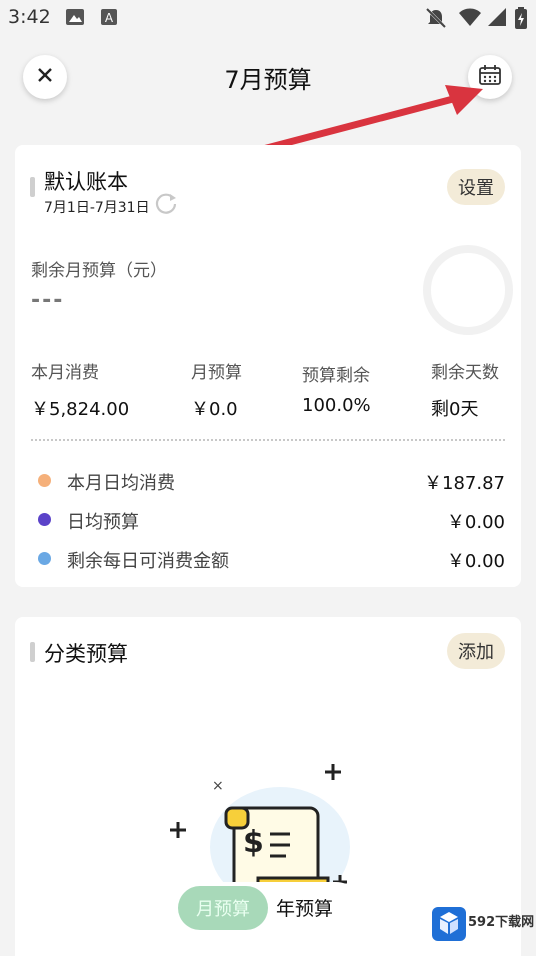  Describe the element at coordinates (501, 922) in the screenshot. I see `watermark-text: 592下载网` at that location.